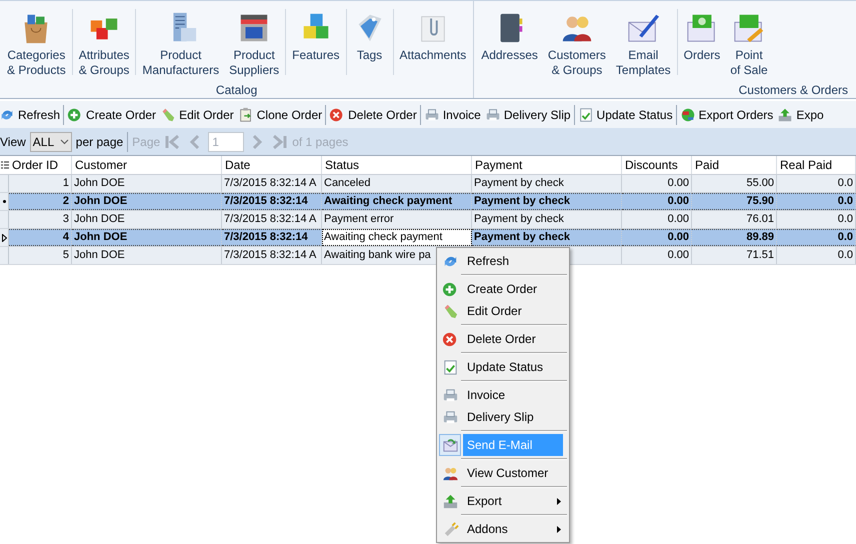  Describe the element at coordinates (800, 115) in the screenshot. I see `toolbar-button: Expo` at that location.